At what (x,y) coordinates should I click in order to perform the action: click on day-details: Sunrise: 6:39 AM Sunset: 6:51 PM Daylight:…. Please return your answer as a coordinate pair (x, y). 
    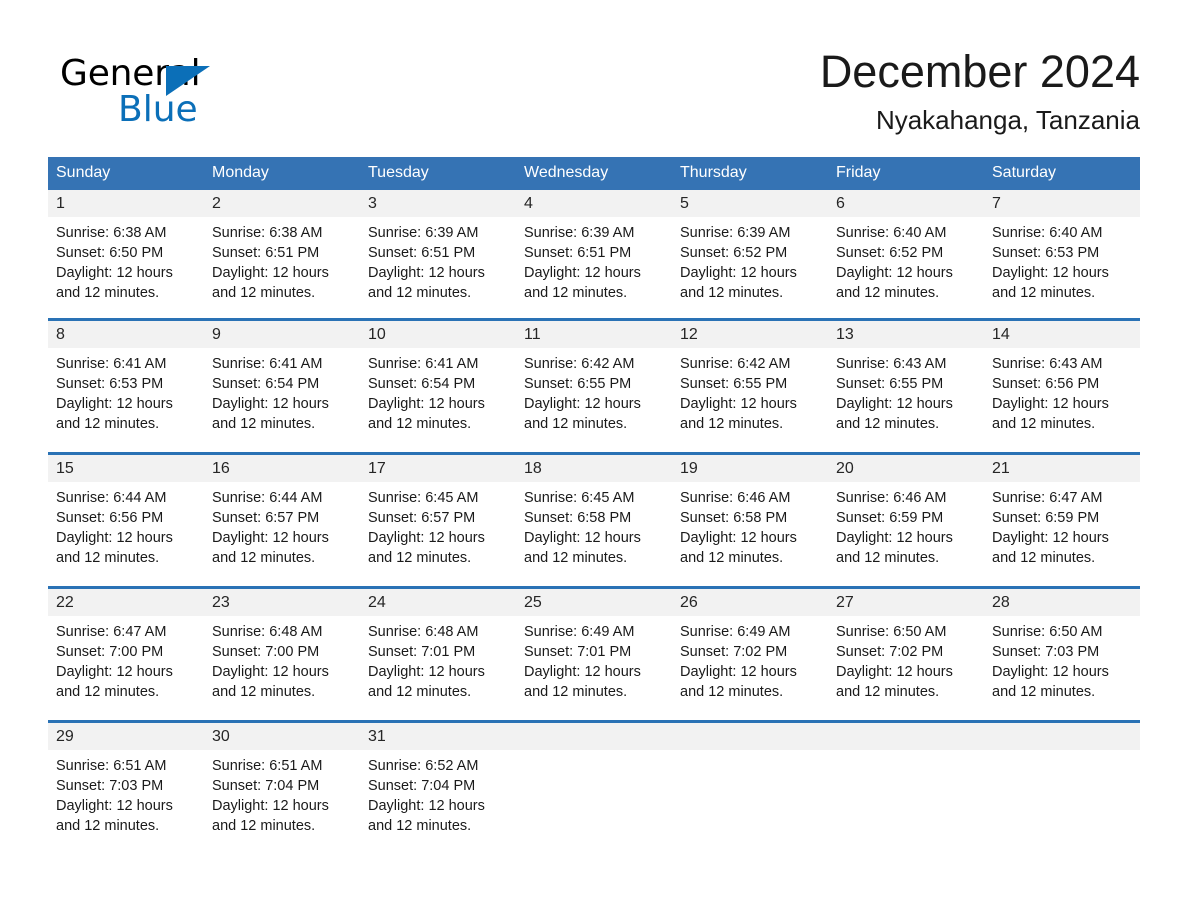
    Looking at the image, I should click on (438, 260).